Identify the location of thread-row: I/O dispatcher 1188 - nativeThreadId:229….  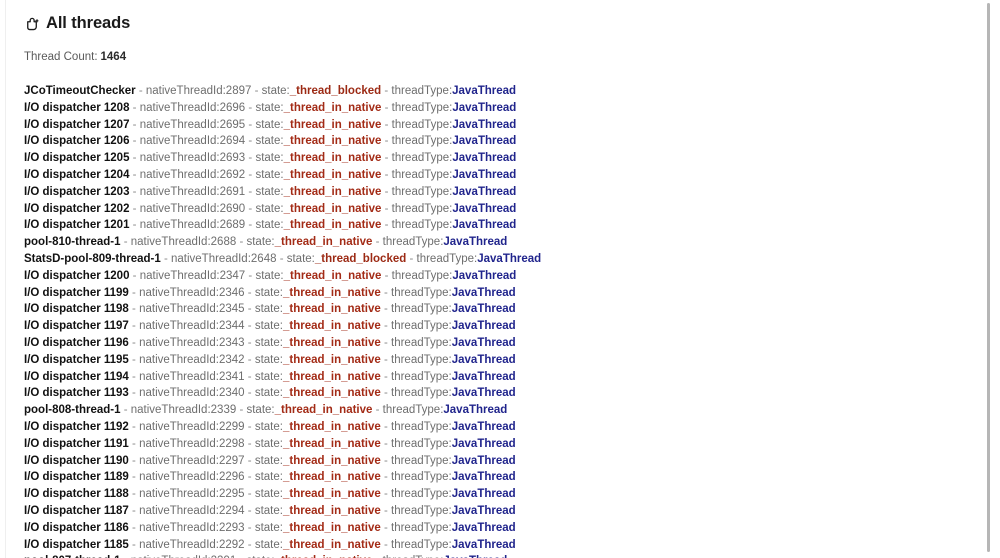
(504, 494).